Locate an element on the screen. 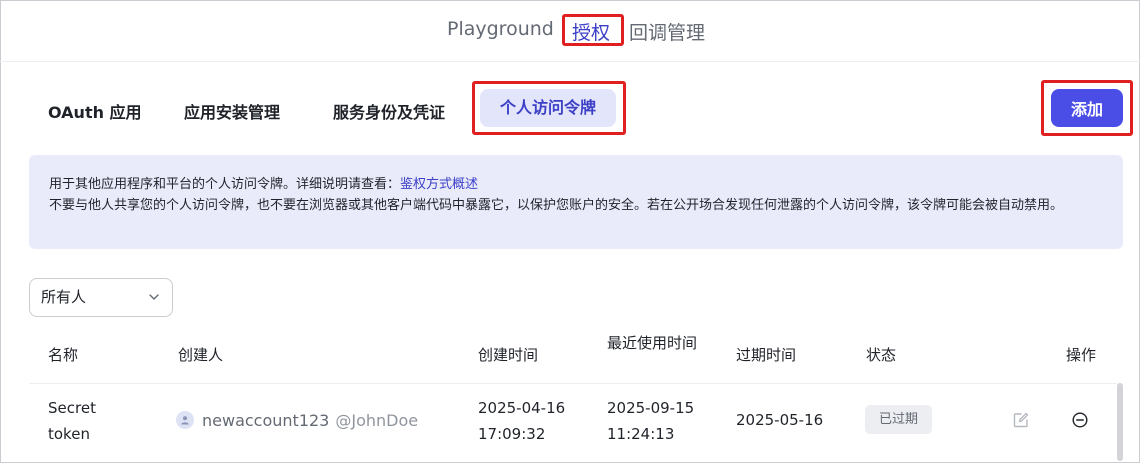  highlight-box-auth is located at coordinates (593, 30).